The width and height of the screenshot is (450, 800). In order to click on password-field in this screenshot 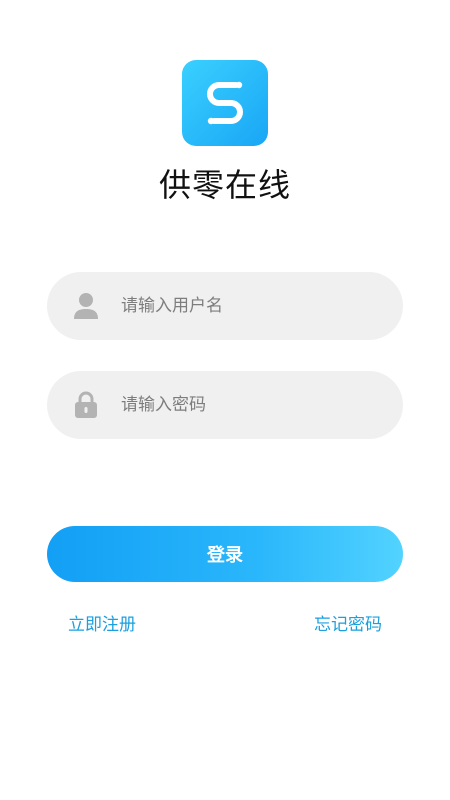, I will do `click(225, 405)`.